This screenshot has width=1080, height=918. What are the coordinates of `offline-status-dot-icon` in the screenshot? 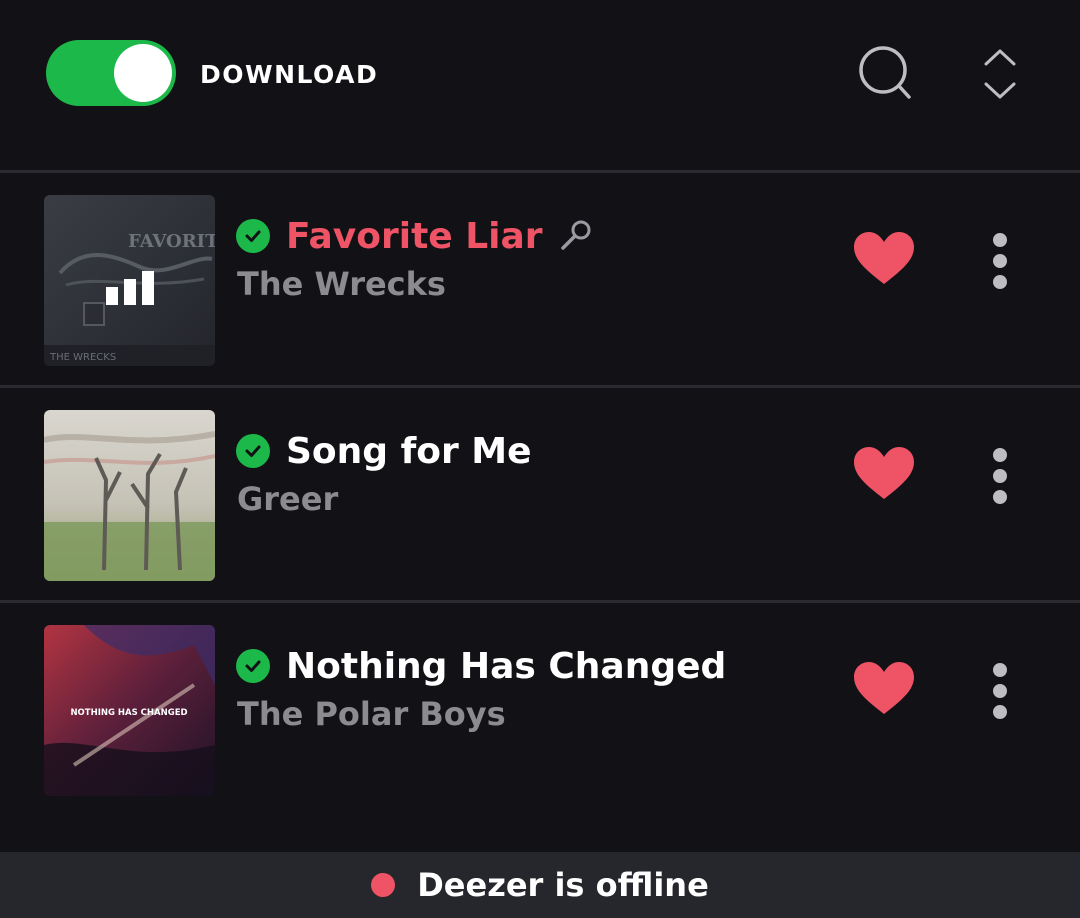 It's located at (383, 885).